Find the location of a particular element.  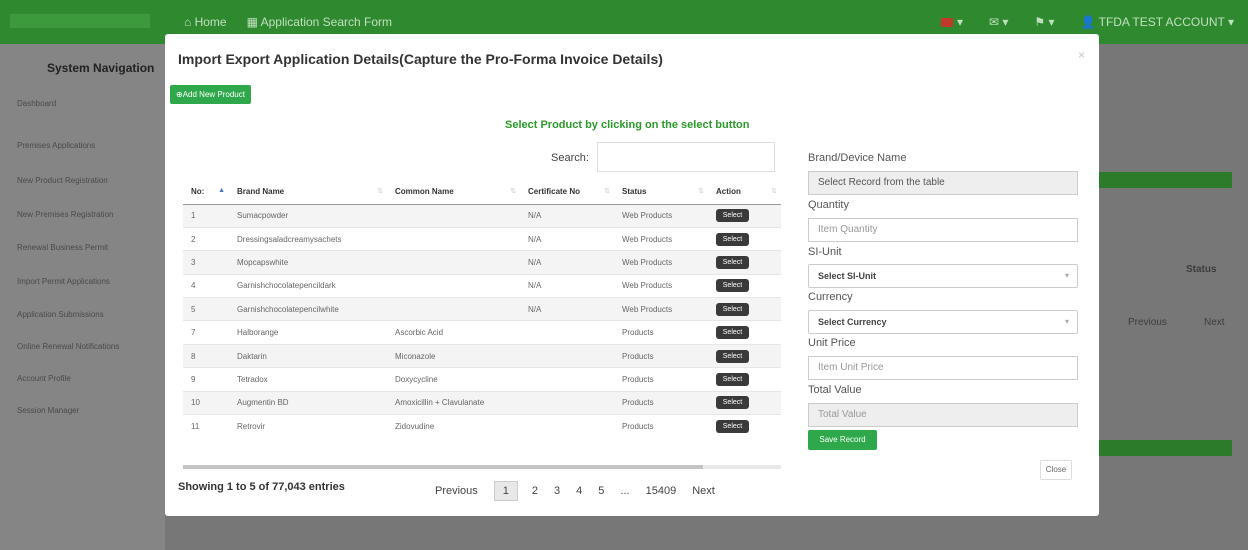

nav-home-label: Home is located at coordinates (210, 22).